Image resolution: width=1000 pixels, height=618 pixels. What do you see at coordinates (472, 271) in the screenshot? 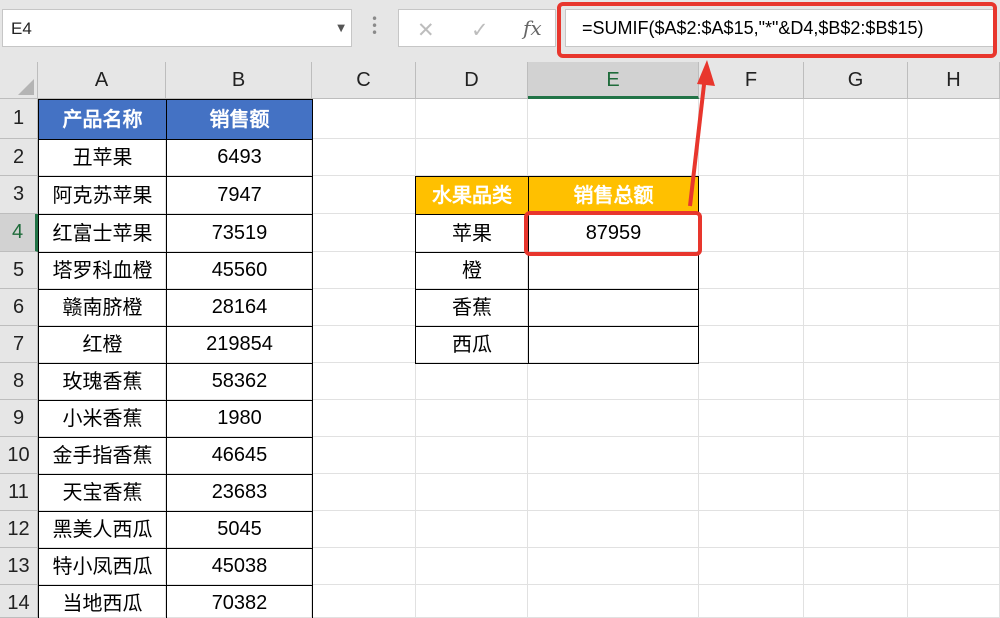
I see `category-cell: 橙` at bounding box center [472, 271].